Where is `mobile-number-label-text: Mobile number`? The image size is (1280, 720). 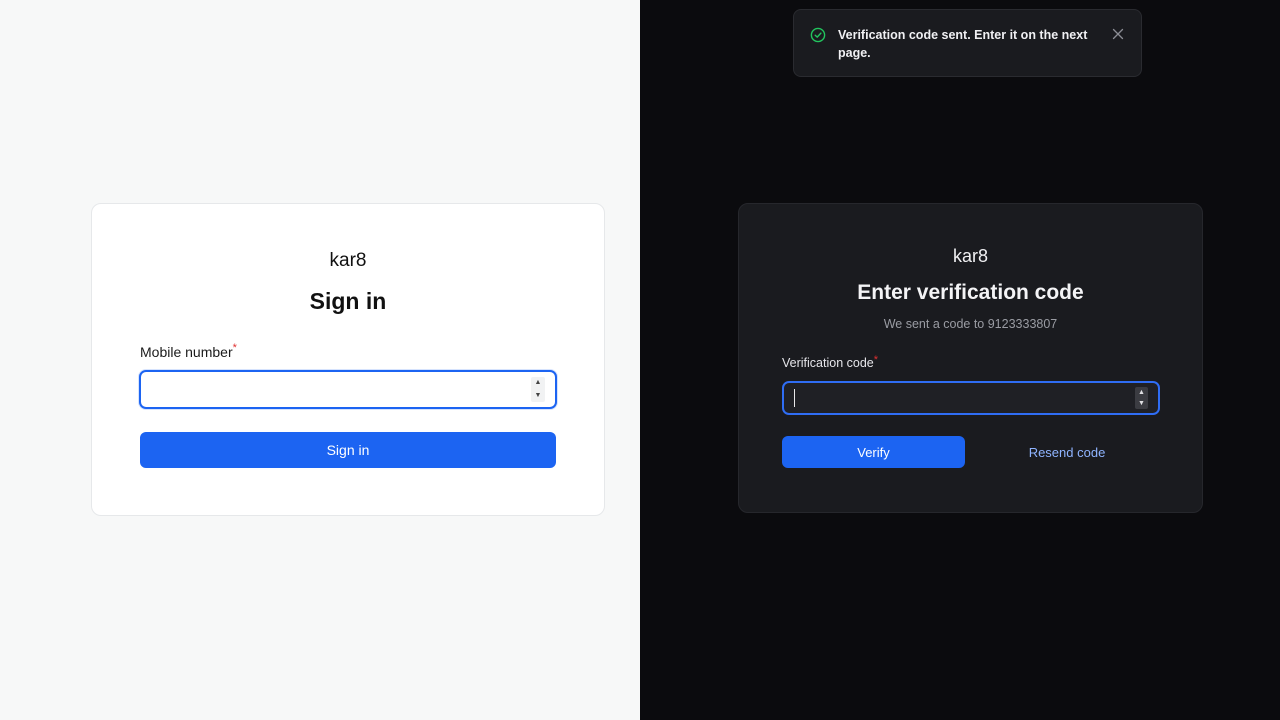
mobile-number-label-text: Mobile number is located at coordinates (186, 352).